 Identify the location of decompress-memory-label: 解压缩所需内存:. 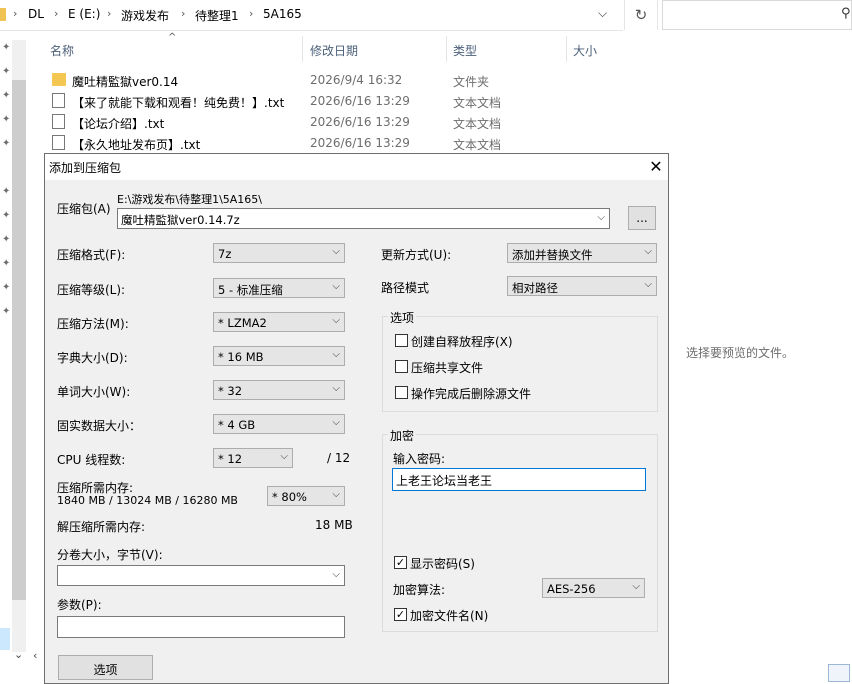
(101, 527).